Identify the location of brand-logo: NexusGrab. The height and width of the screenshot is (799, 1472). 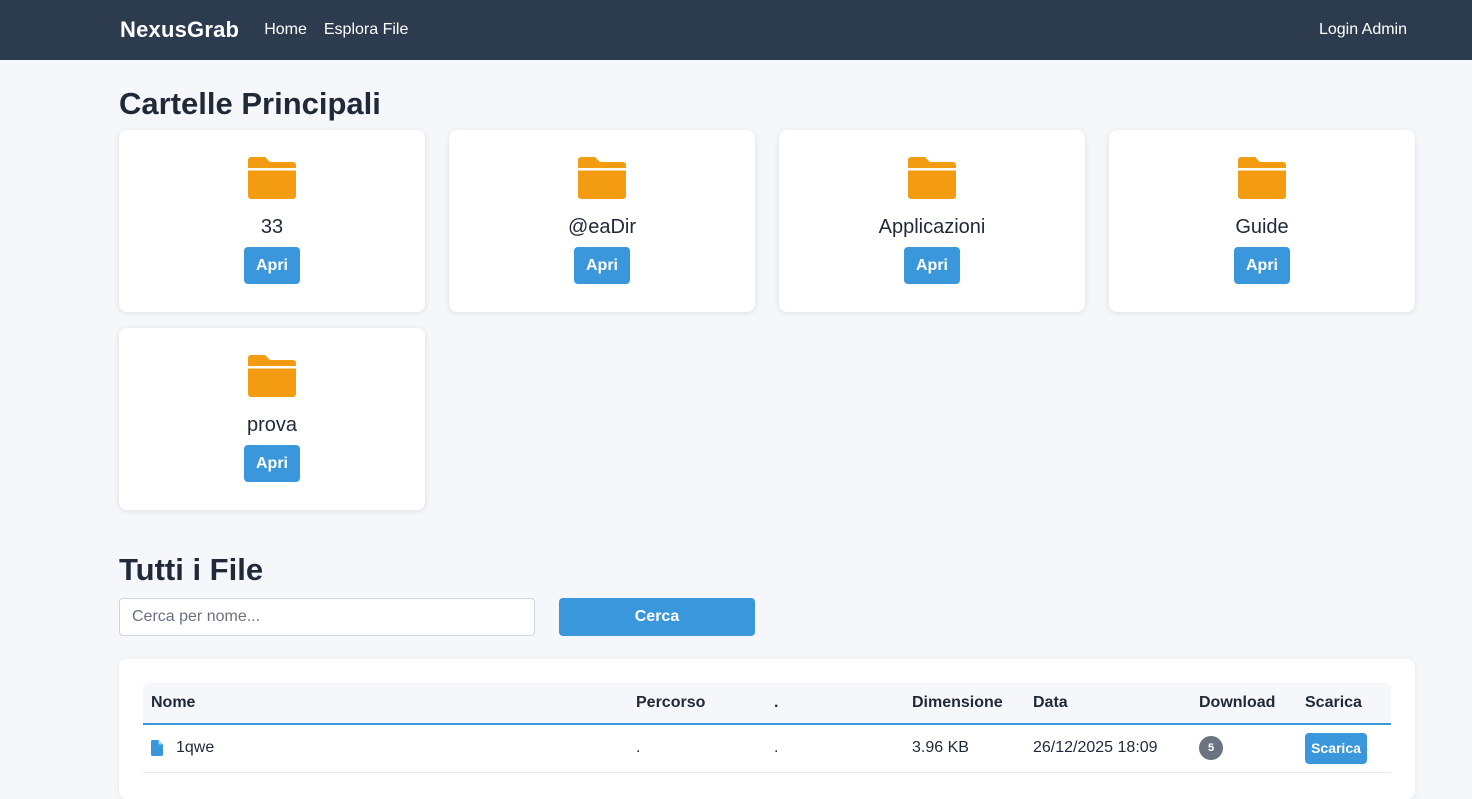
(179, 30).